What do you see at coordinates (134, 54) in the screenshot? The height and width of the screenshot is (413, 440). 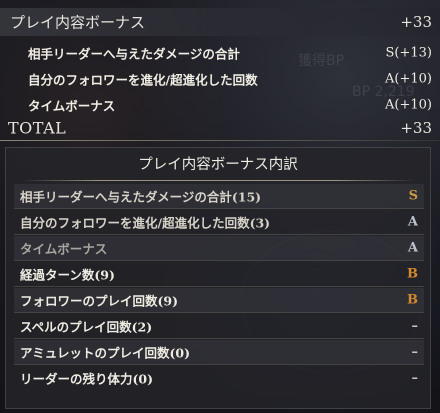 I see `summary-item-label: 相手リーダーへ与えたダメージの合計` at bounding box center [134, 54].